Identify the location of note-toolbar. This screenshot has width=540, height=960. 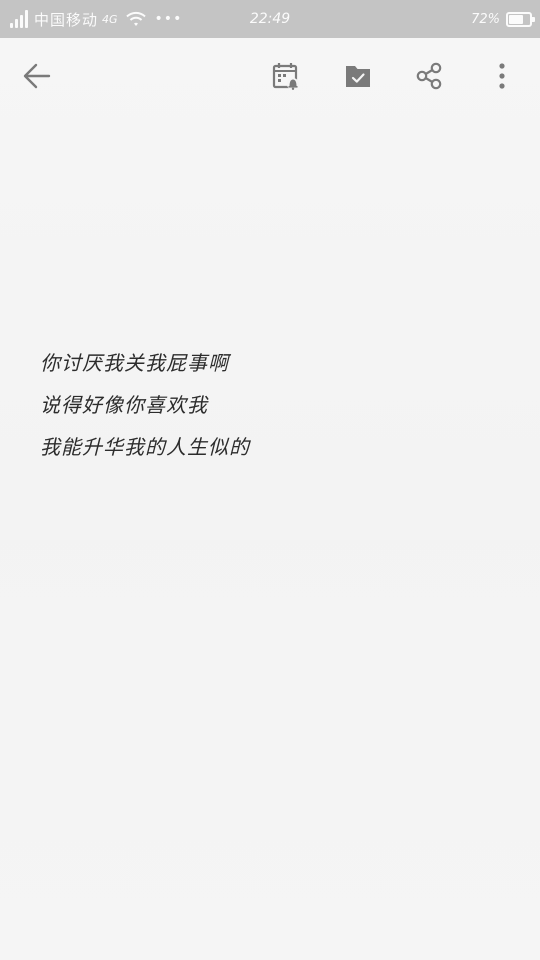
(270, 76).